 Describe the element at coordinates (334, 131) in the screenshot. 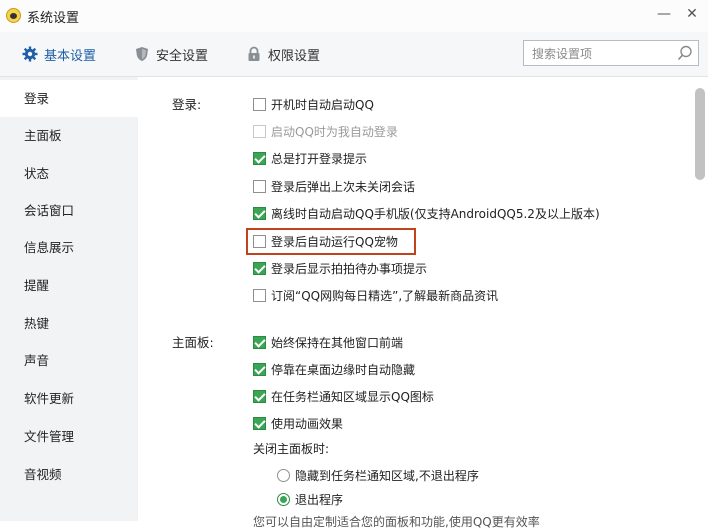

I see `option-label: 启动QQ时为我自动登录` at that location.